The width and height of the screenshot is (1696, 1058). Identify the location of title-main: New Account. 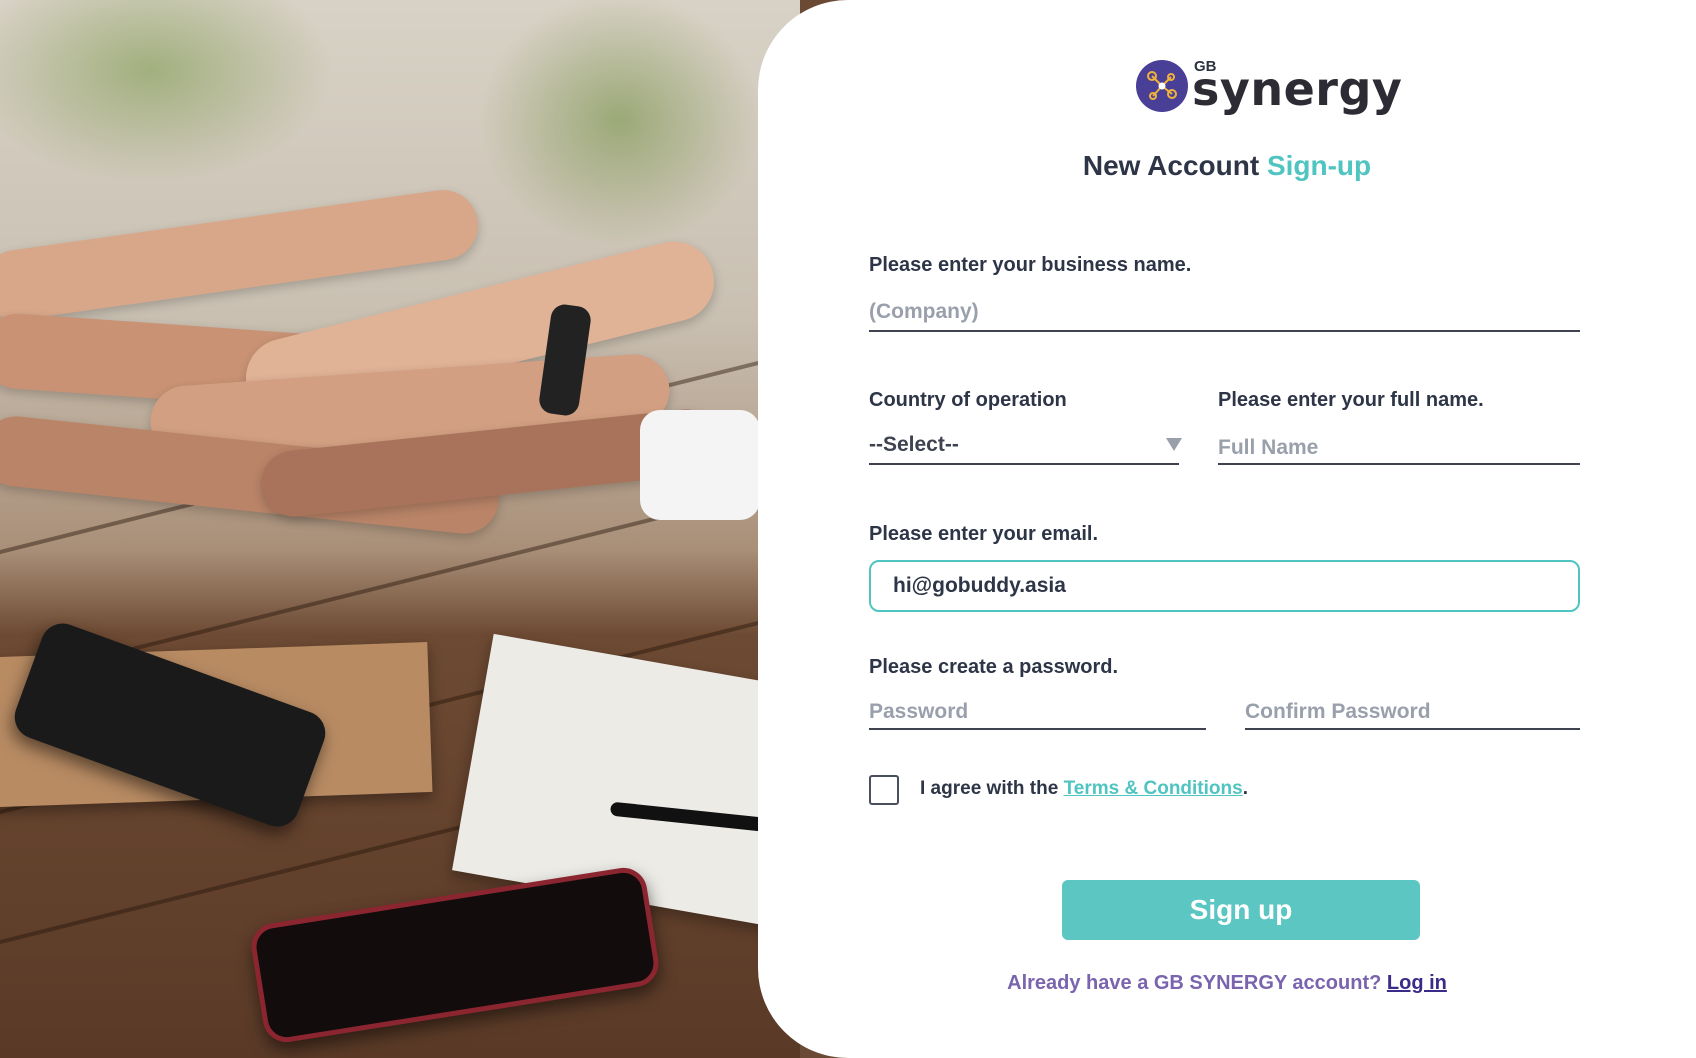
(1171, 165).